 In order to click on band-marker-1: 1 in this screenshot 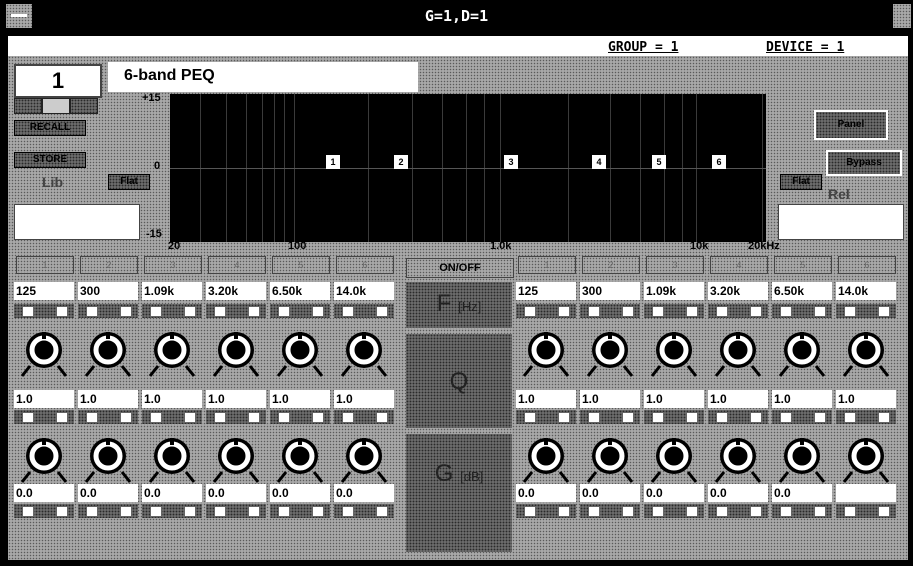, I will do `click(333, 162)`.